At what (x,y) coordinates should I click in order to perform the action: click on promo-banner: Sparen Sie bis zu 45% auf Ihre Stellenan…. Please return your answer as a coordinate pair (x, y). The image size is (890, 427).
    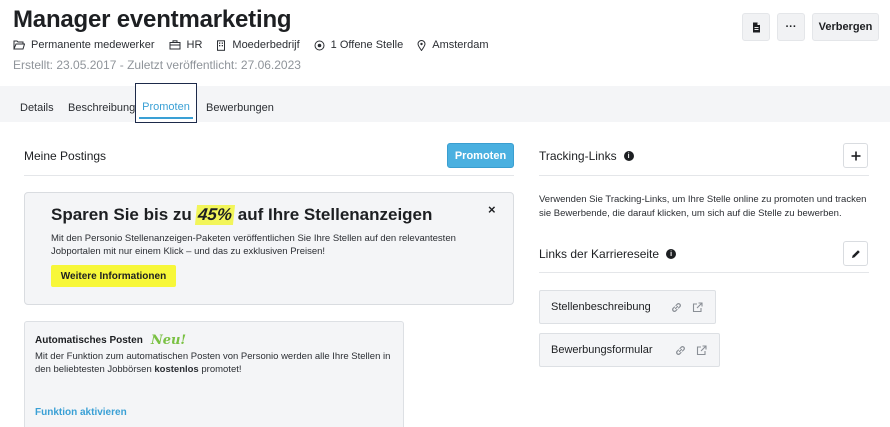
    Looking at the image, I should click on (269, 248).